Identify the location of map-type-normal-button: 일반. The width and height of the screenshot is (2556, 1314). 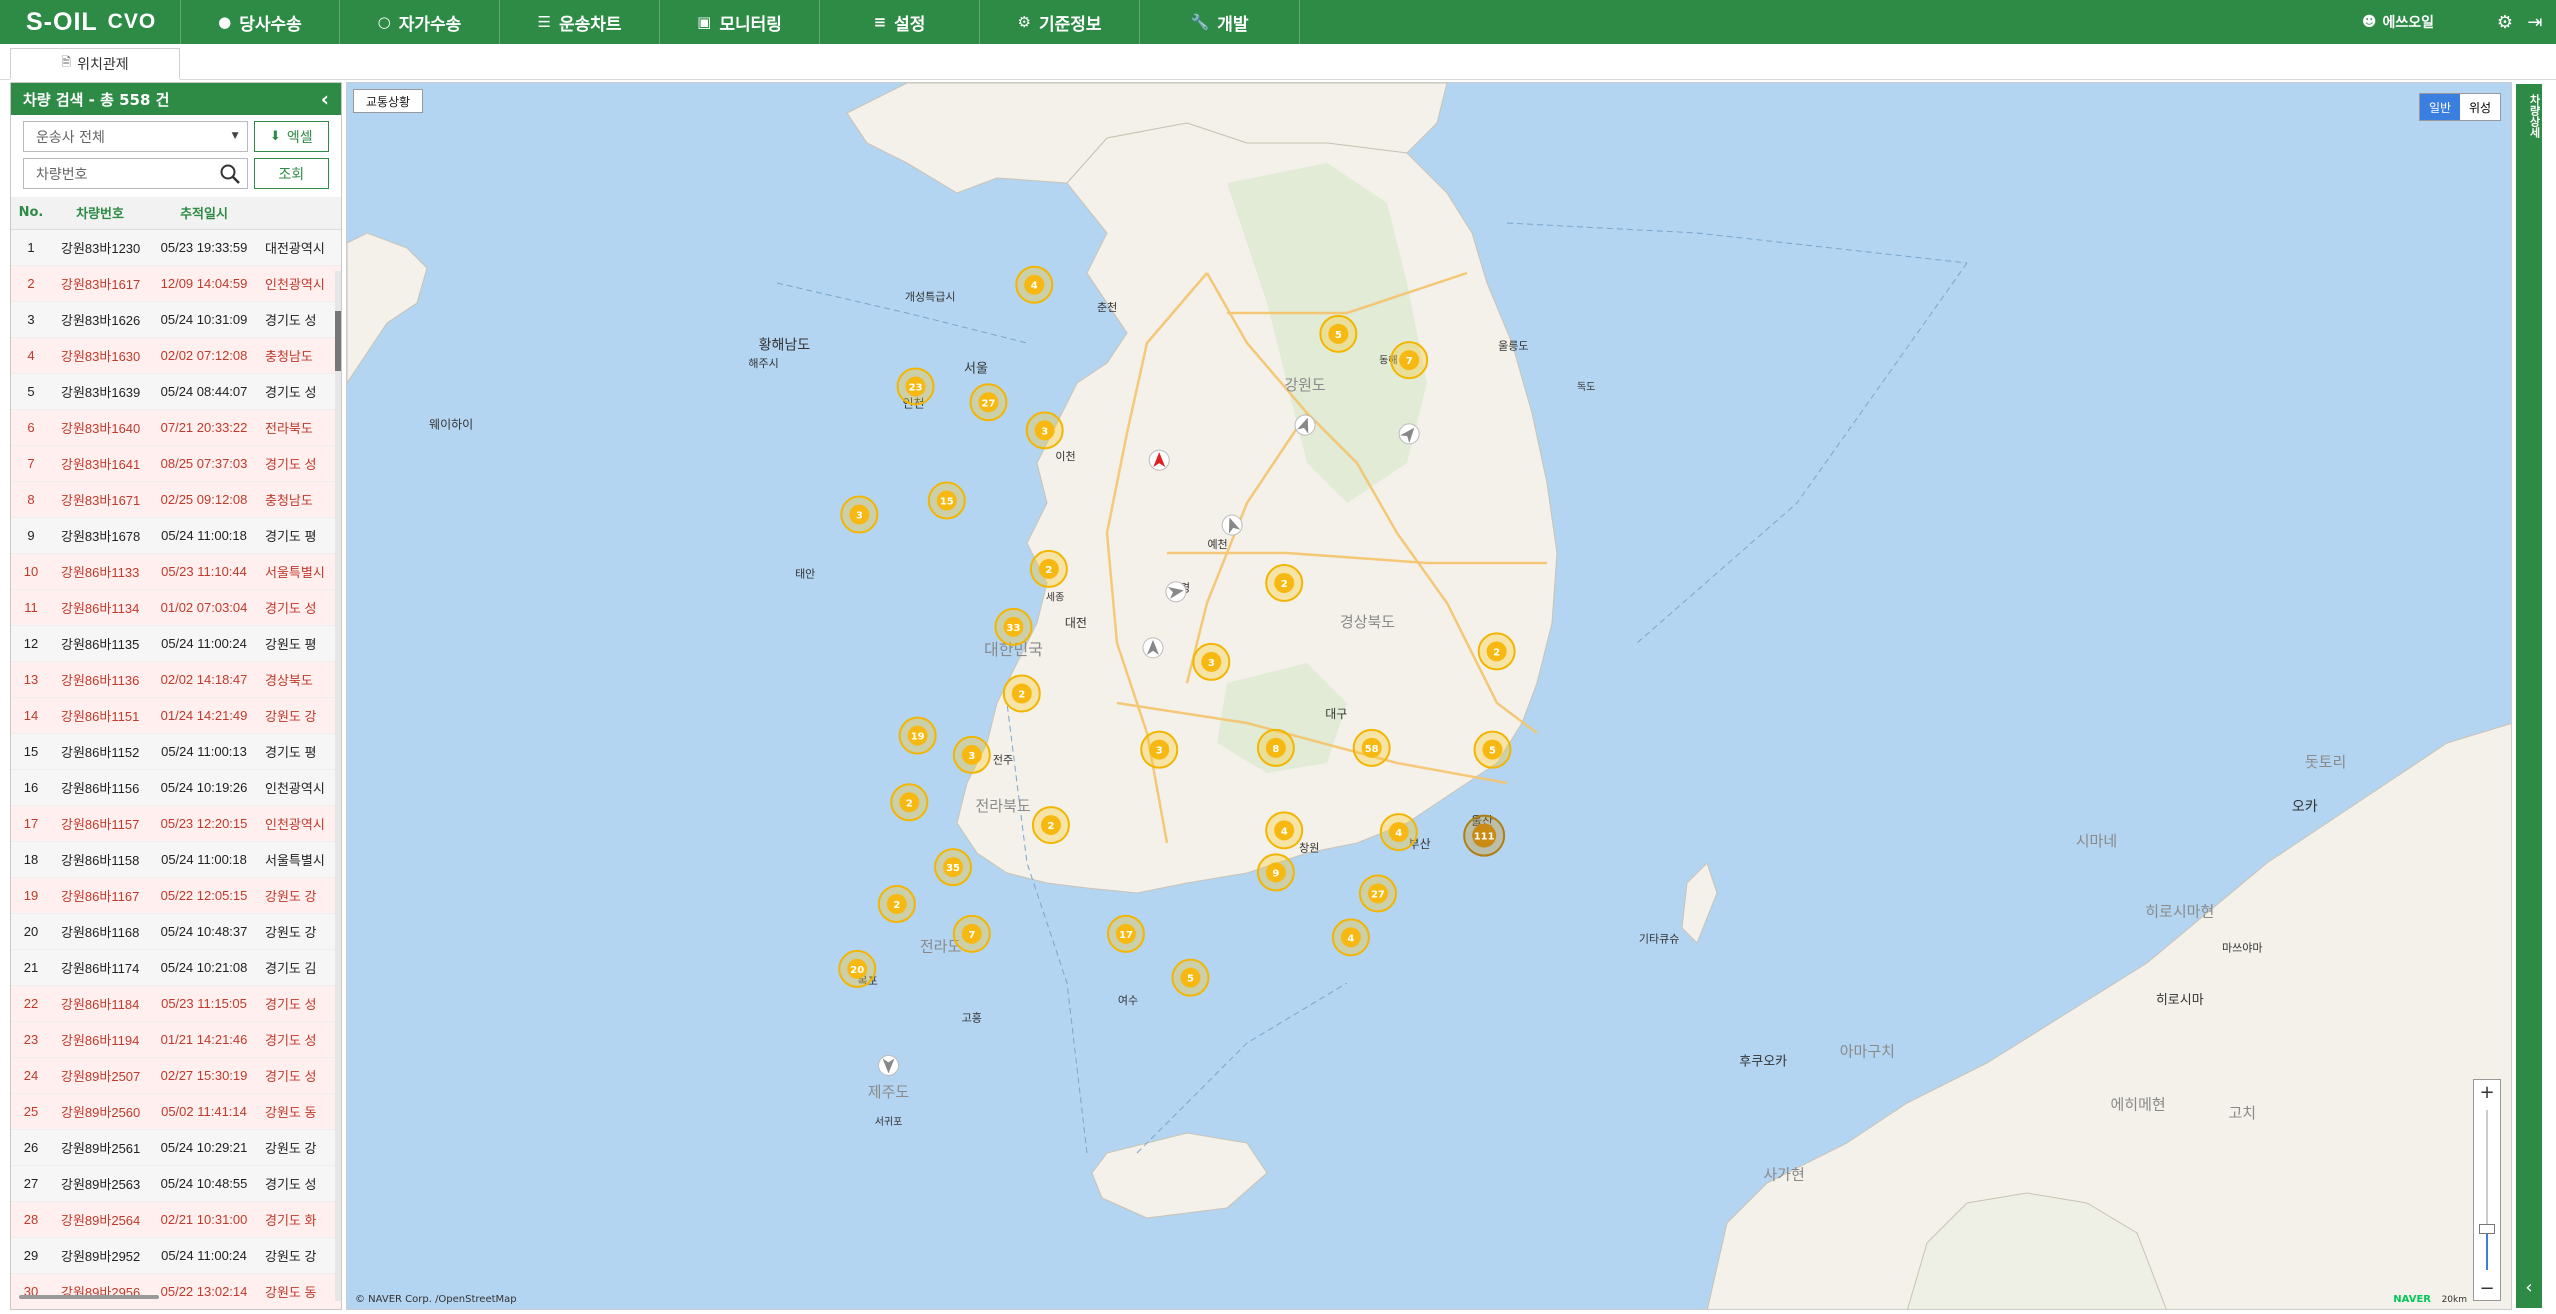
(2440, 107).